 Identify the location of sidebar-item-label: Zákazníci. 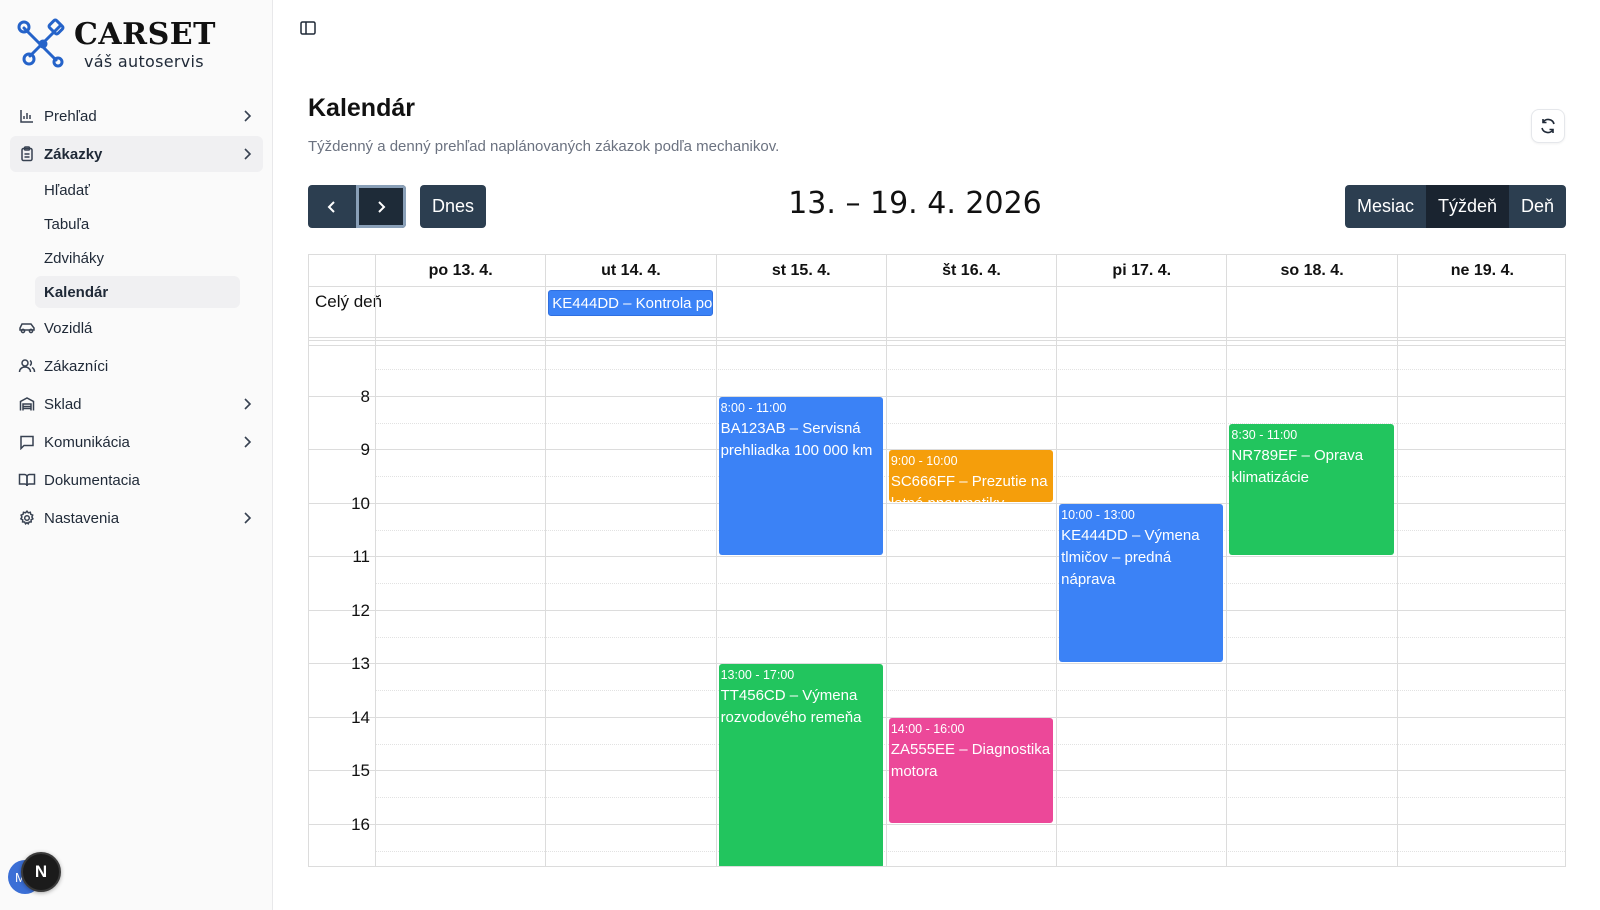
(76, 366).